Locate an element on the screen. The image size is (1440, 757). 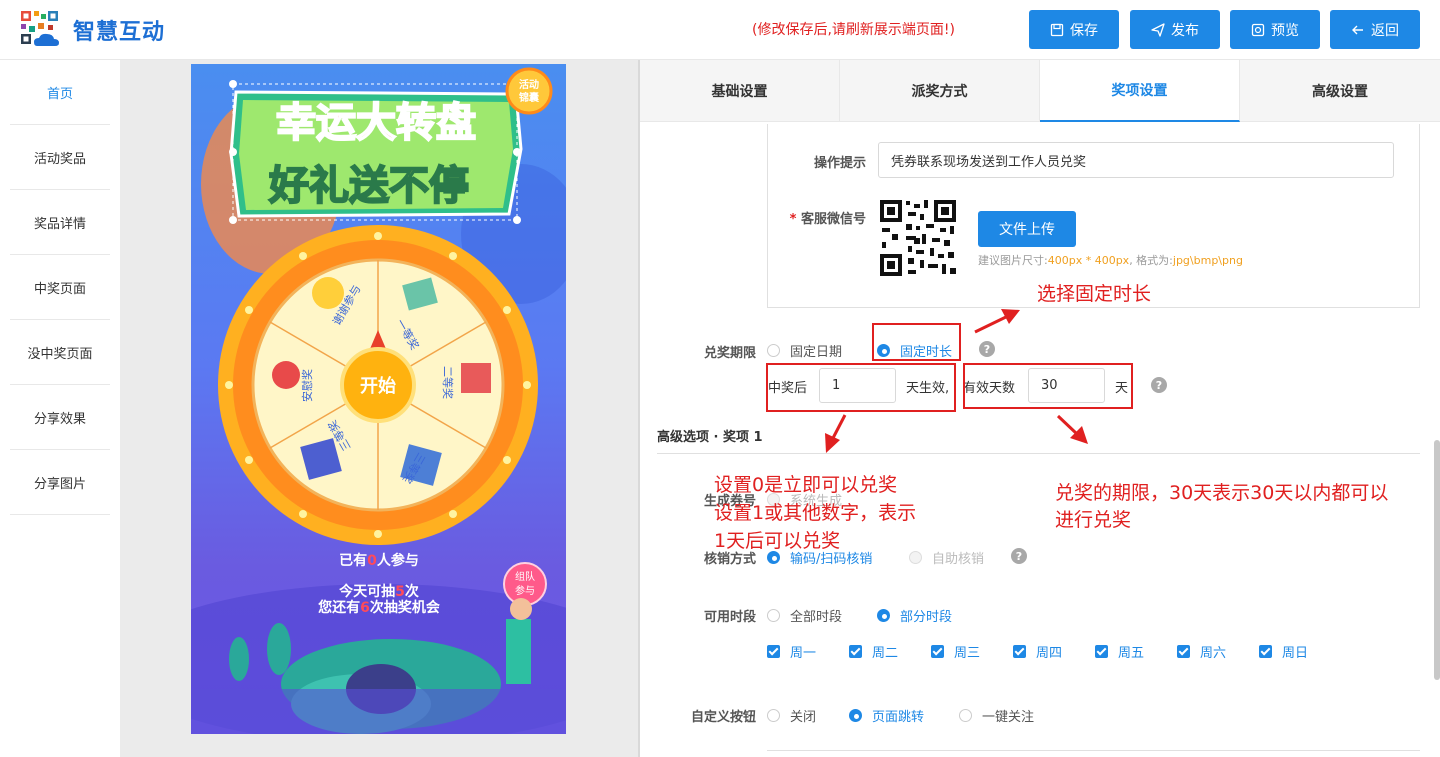
save-button: 保存 is located at coordinates (1074, 29).